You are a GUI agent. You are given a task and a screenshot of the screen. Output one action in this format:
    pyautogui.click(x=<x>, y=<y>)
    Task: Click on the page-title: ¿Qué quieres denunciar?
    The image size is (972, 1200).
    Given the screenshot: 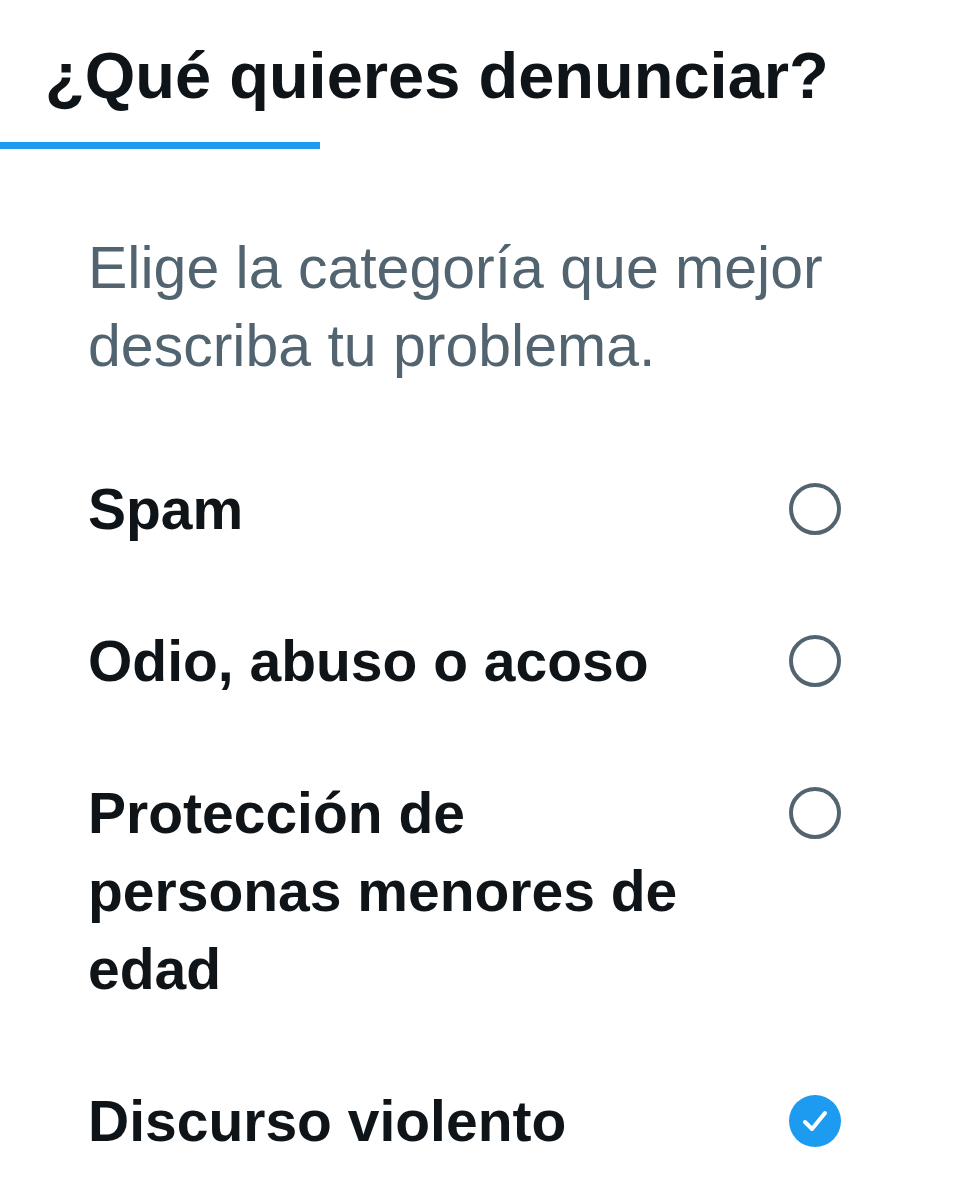 What is the action you would take?
    pyautogui.click(x=437, y=76)
    